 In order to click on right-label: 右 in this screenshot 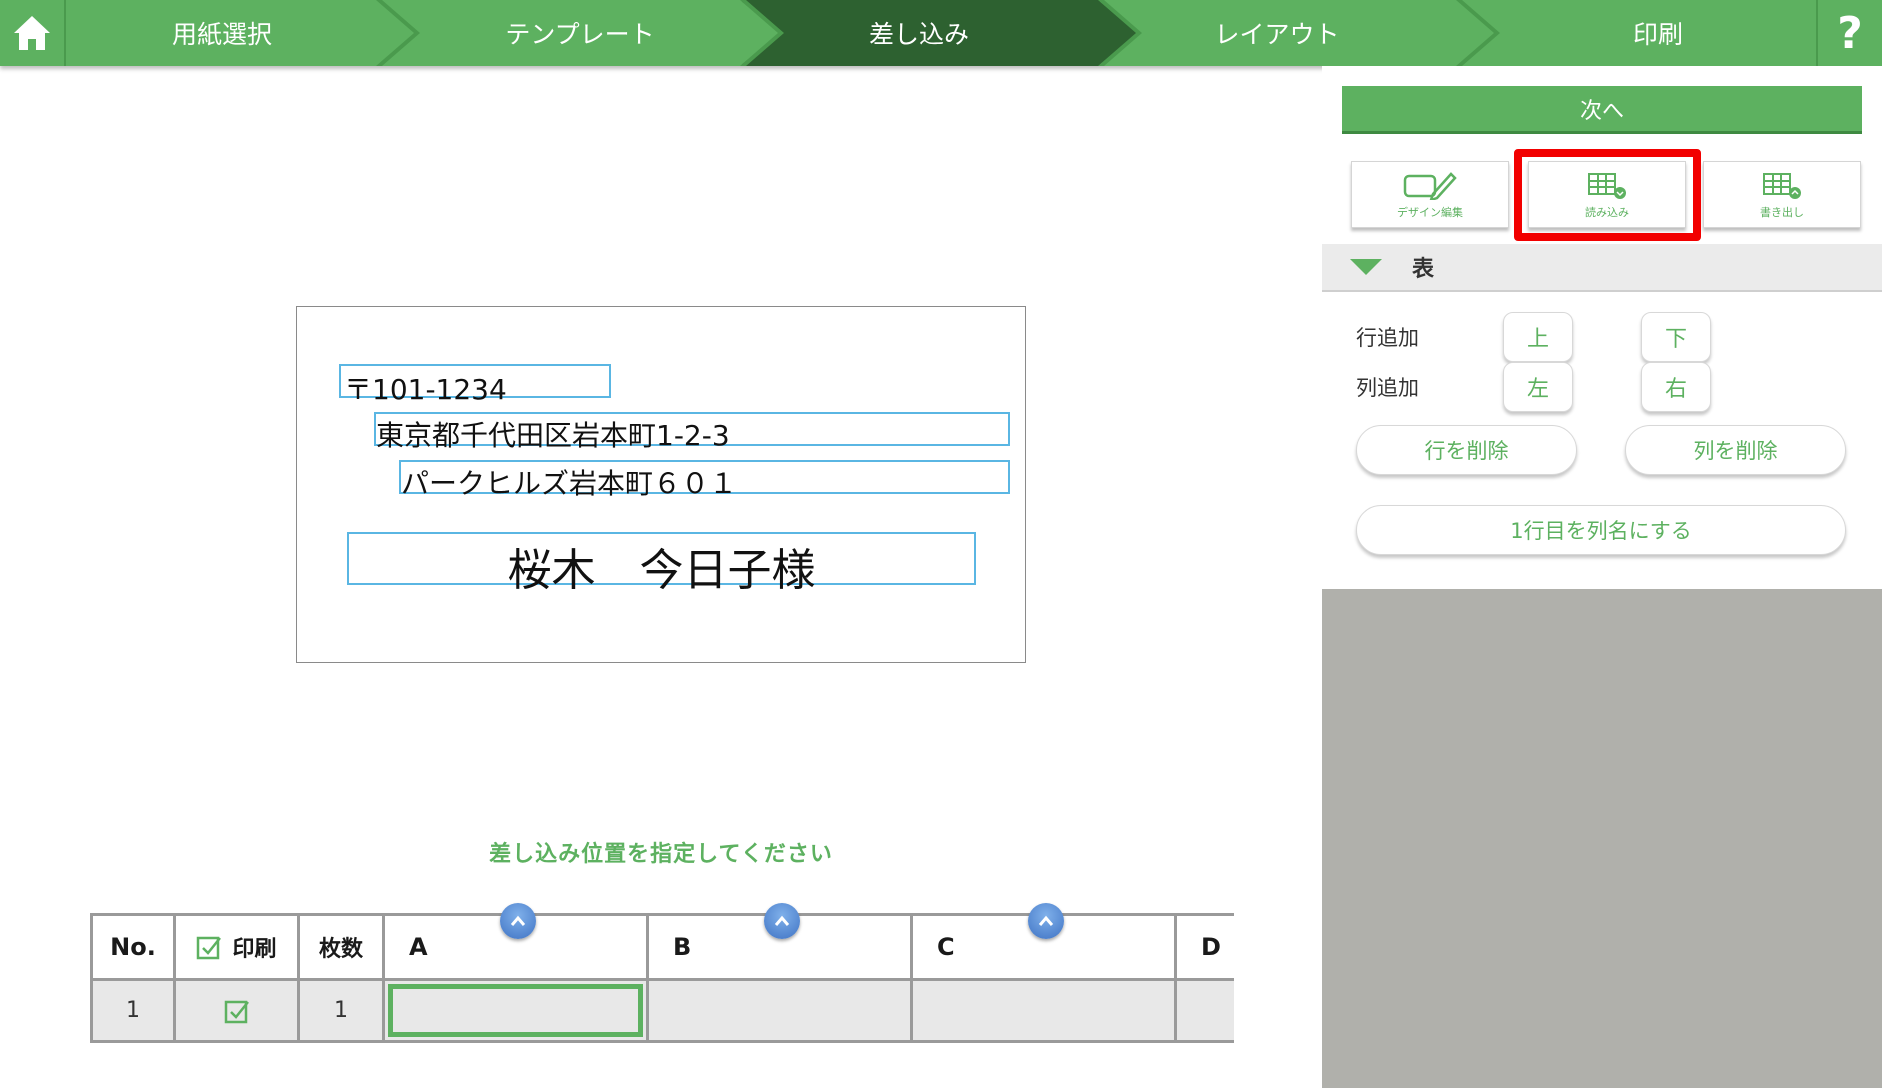, I will do `click(1675, 389)`.